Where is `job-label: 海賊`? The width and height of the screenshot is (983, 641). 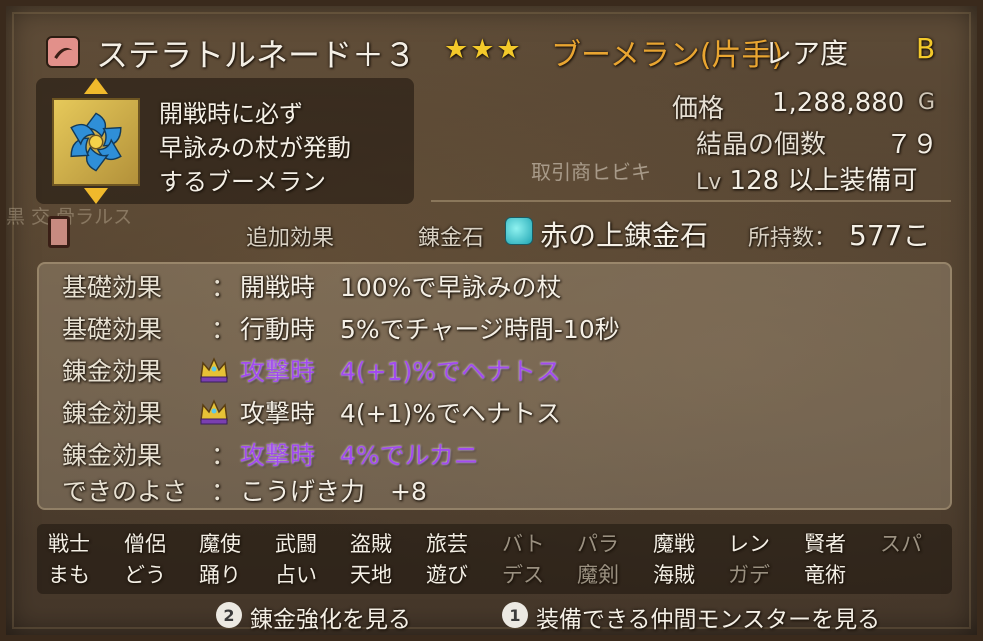 job-label: 海賊 is located at coordinates (674, 575).